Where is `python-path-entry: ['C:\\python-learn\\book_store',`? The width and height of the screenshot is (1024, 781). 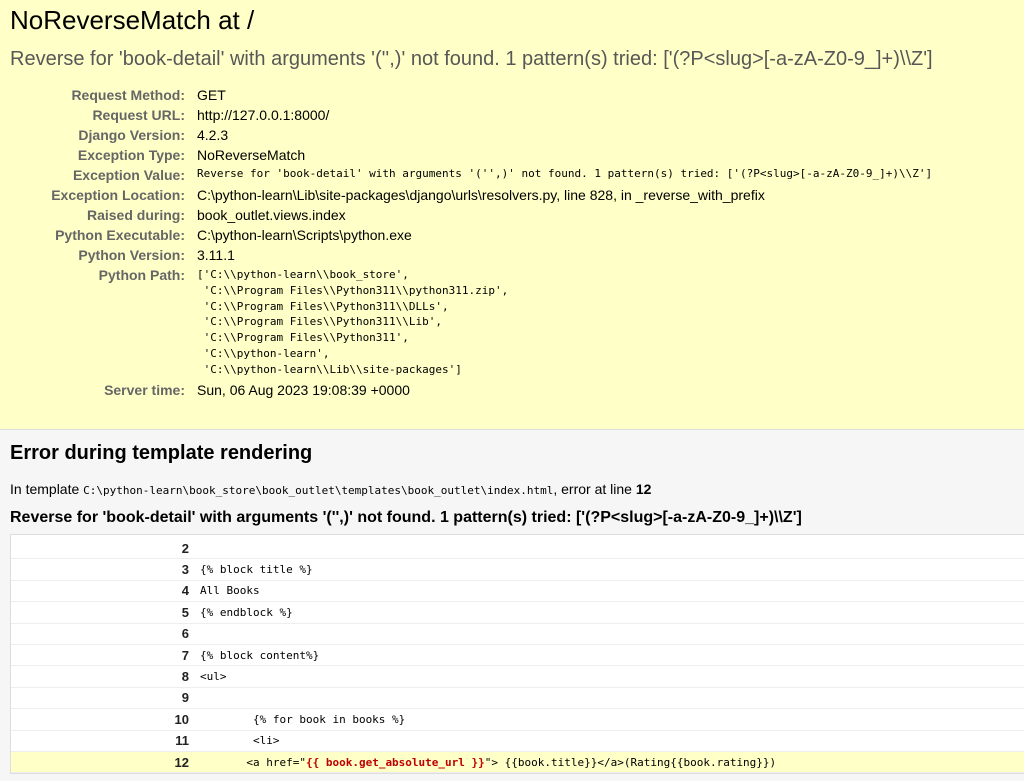
python-path-entry: ['C:\\python-learn\\book_store', is located at coordinates (303, 274).